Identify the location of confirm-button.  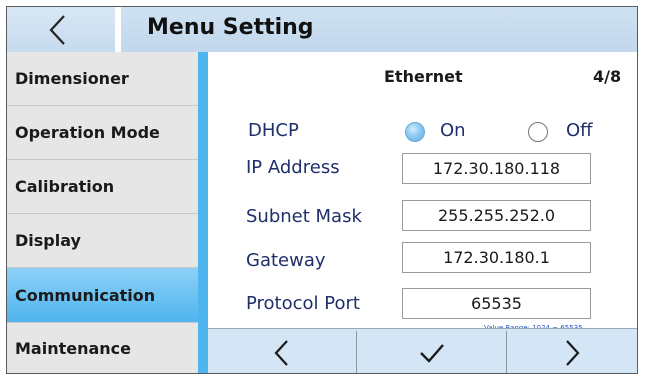
(431, 351).